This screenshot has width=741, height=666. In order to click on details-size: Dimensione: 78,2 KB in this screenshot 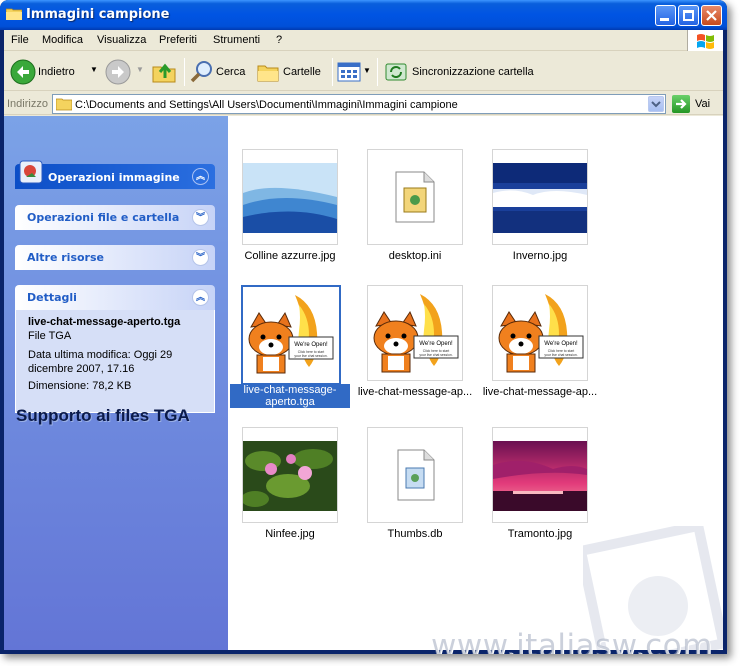, I will do `click(80, 386)`.